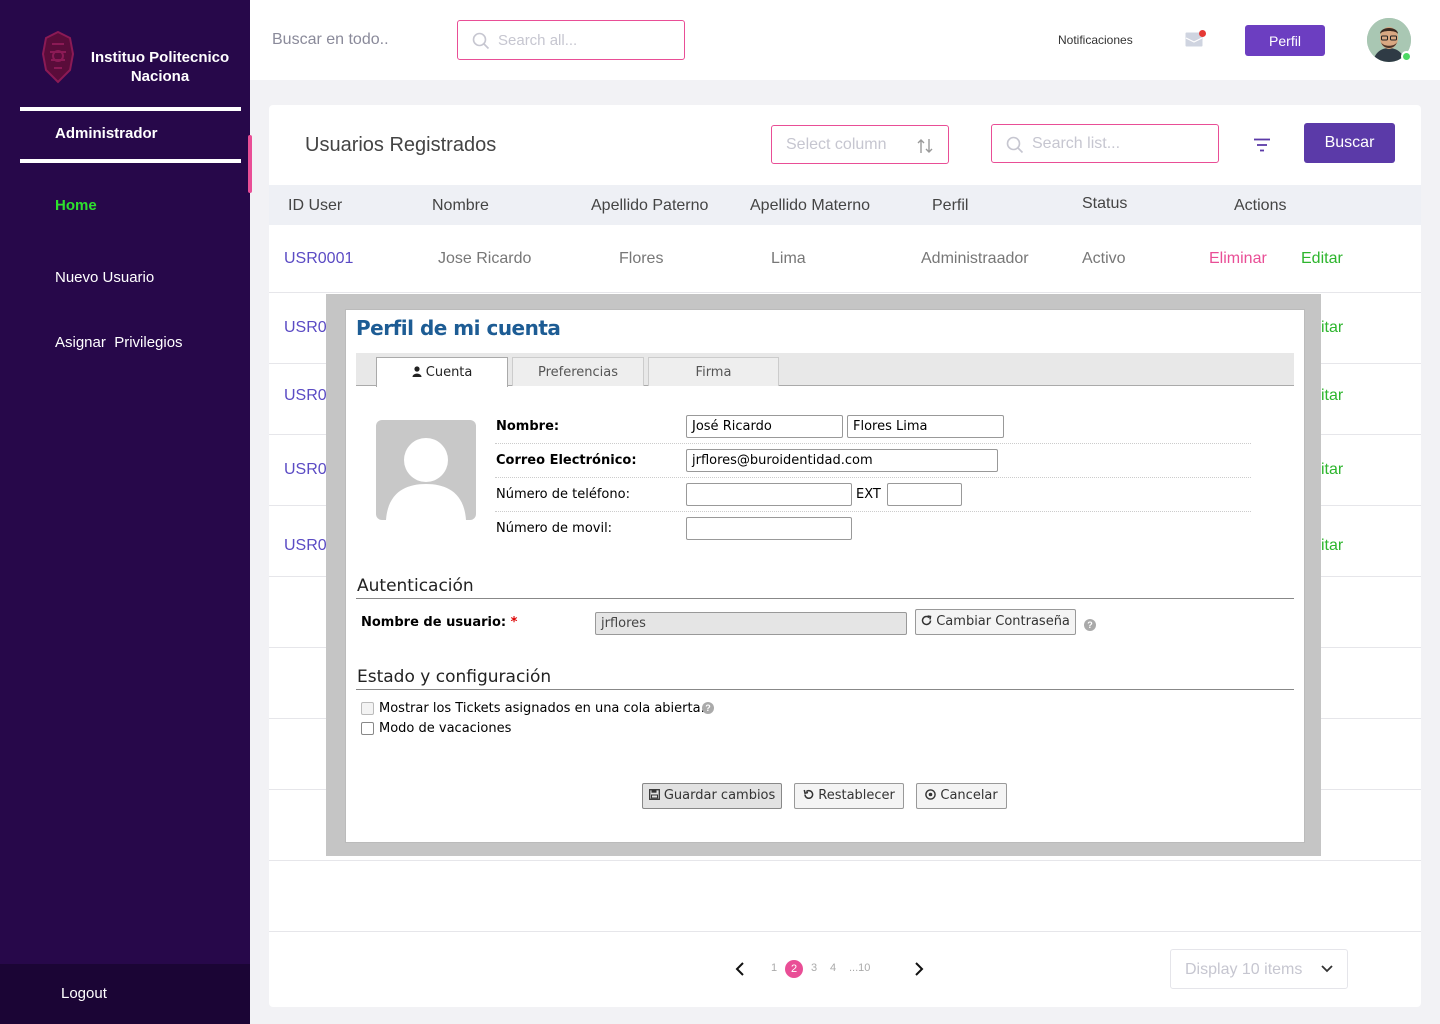  What do you see at coordinates (856, 795) in the screenshot?
I see `reset-label: Restablecer` at bounding box center [856, 795].